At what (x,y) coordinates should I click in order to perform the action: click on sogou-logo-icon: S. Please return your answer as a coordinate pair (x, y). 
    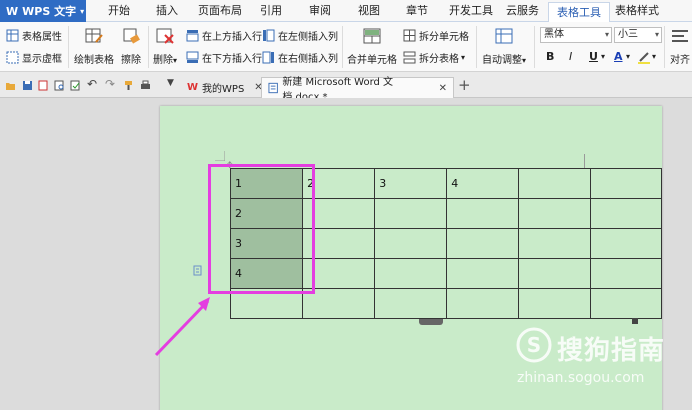
    Looking at the image, I should click on (534, 345).